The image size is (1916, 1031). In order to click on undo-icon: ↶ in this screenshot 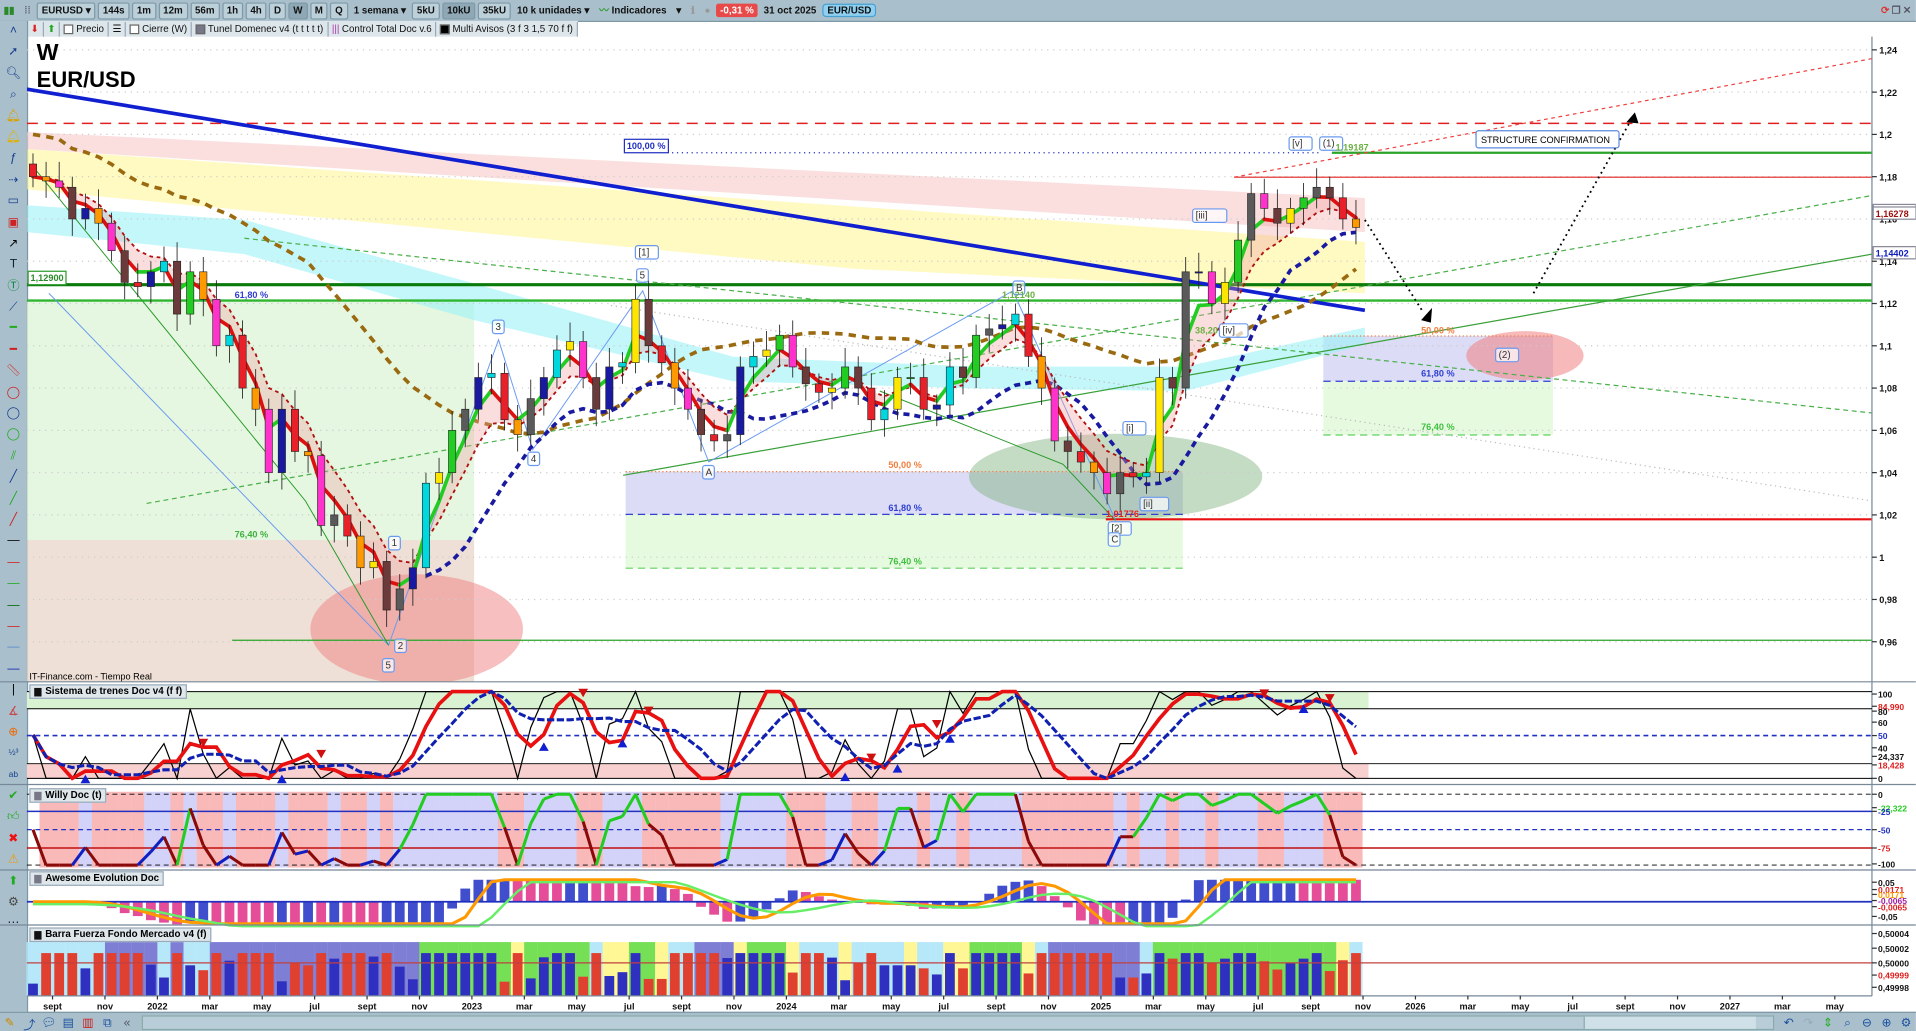, I will do `click(1789, 1022)`.